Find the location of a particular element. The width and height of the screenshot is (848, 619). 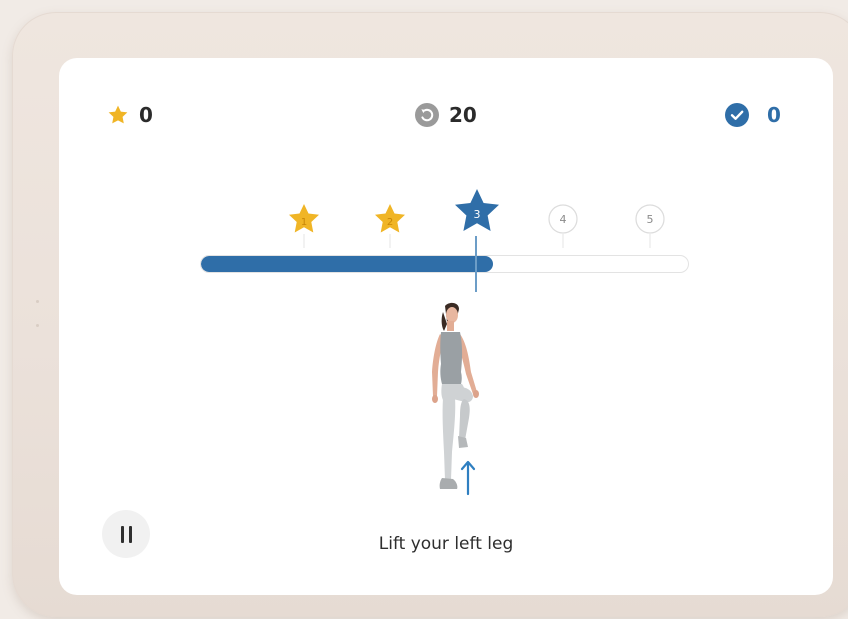

milestone-3-label: 3 is located at coordinates (477, 214).